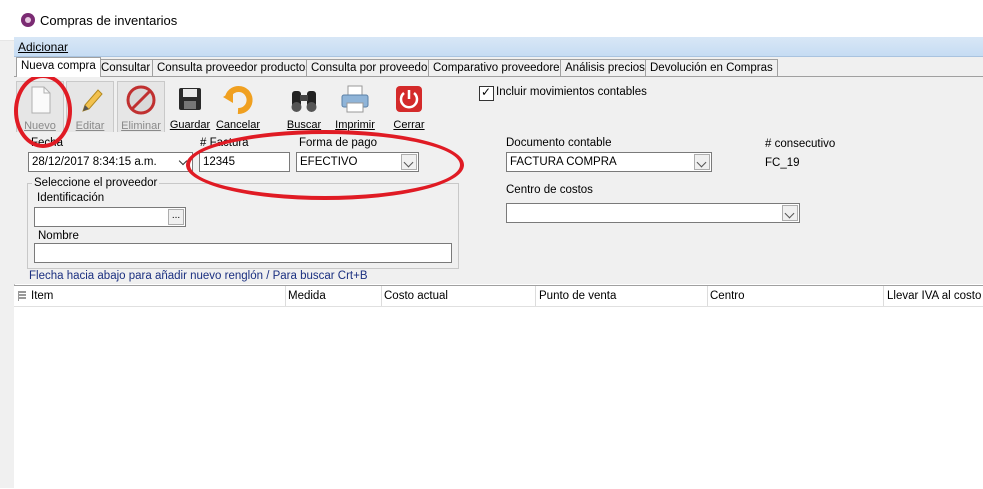 The image size is (983, 489). Describe the element at coordinates (47, 143) in the screenshot. I see `fecha-label: Fecha` at that location.